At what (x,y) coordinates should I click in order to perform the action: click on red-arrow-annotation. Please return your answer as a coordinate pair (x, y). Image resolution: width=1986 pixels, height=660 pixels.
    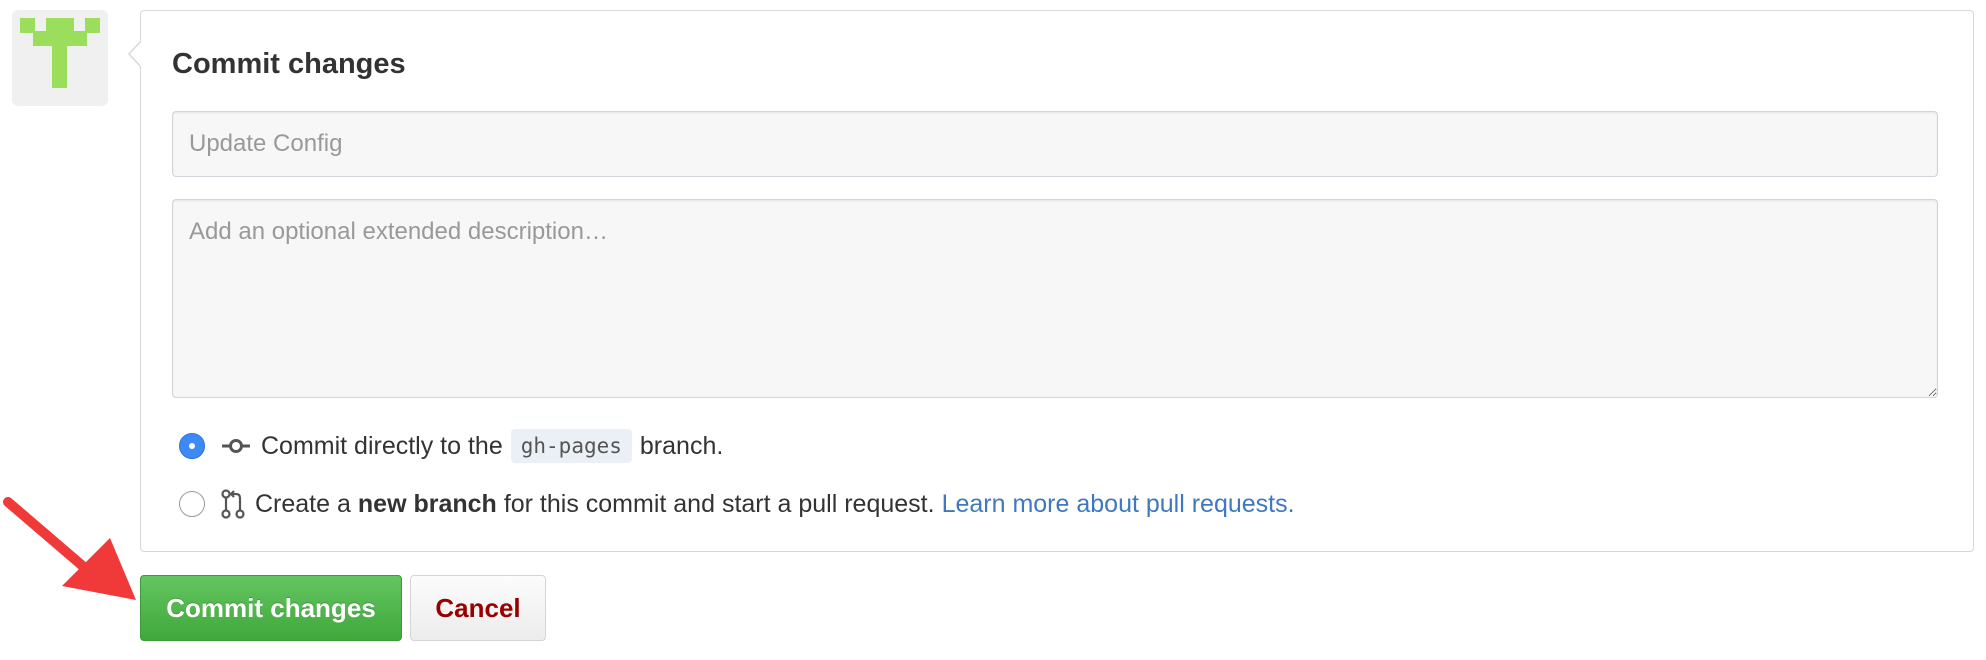
    Looking at the image, I should click on (69, 548).